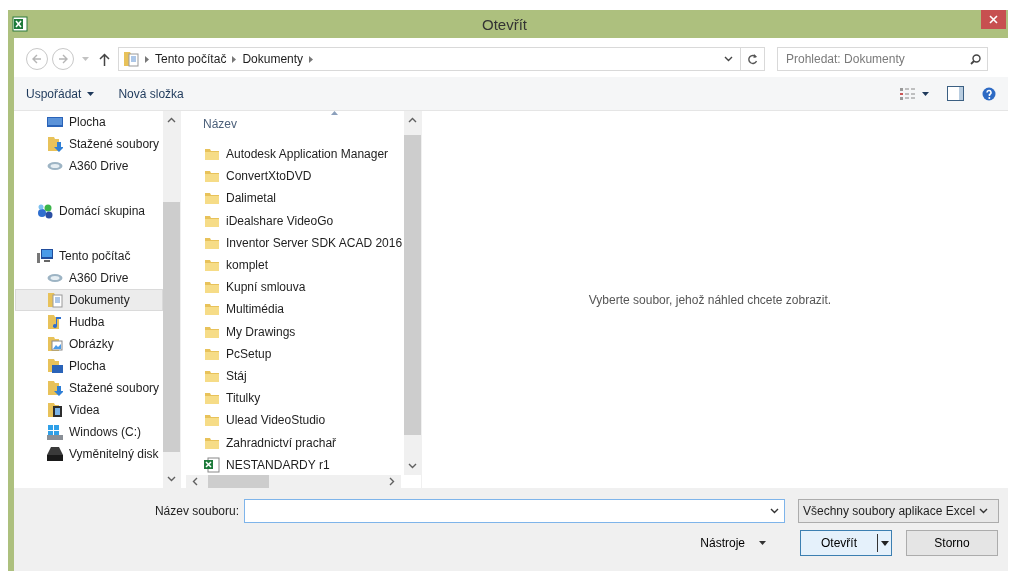 The width and height of the screenshot is (1010, 571). I want to click on computer-icon, so click(45, 256).